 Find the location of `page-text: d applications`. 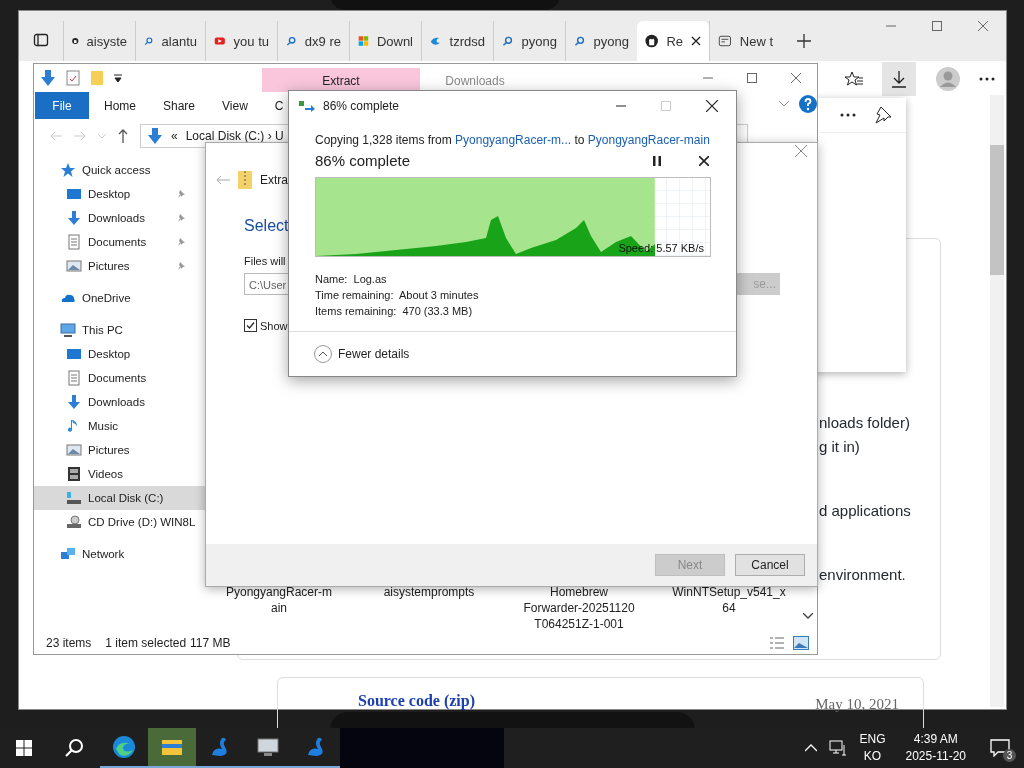

page-text: d applications is located at coordinates (865, 511).